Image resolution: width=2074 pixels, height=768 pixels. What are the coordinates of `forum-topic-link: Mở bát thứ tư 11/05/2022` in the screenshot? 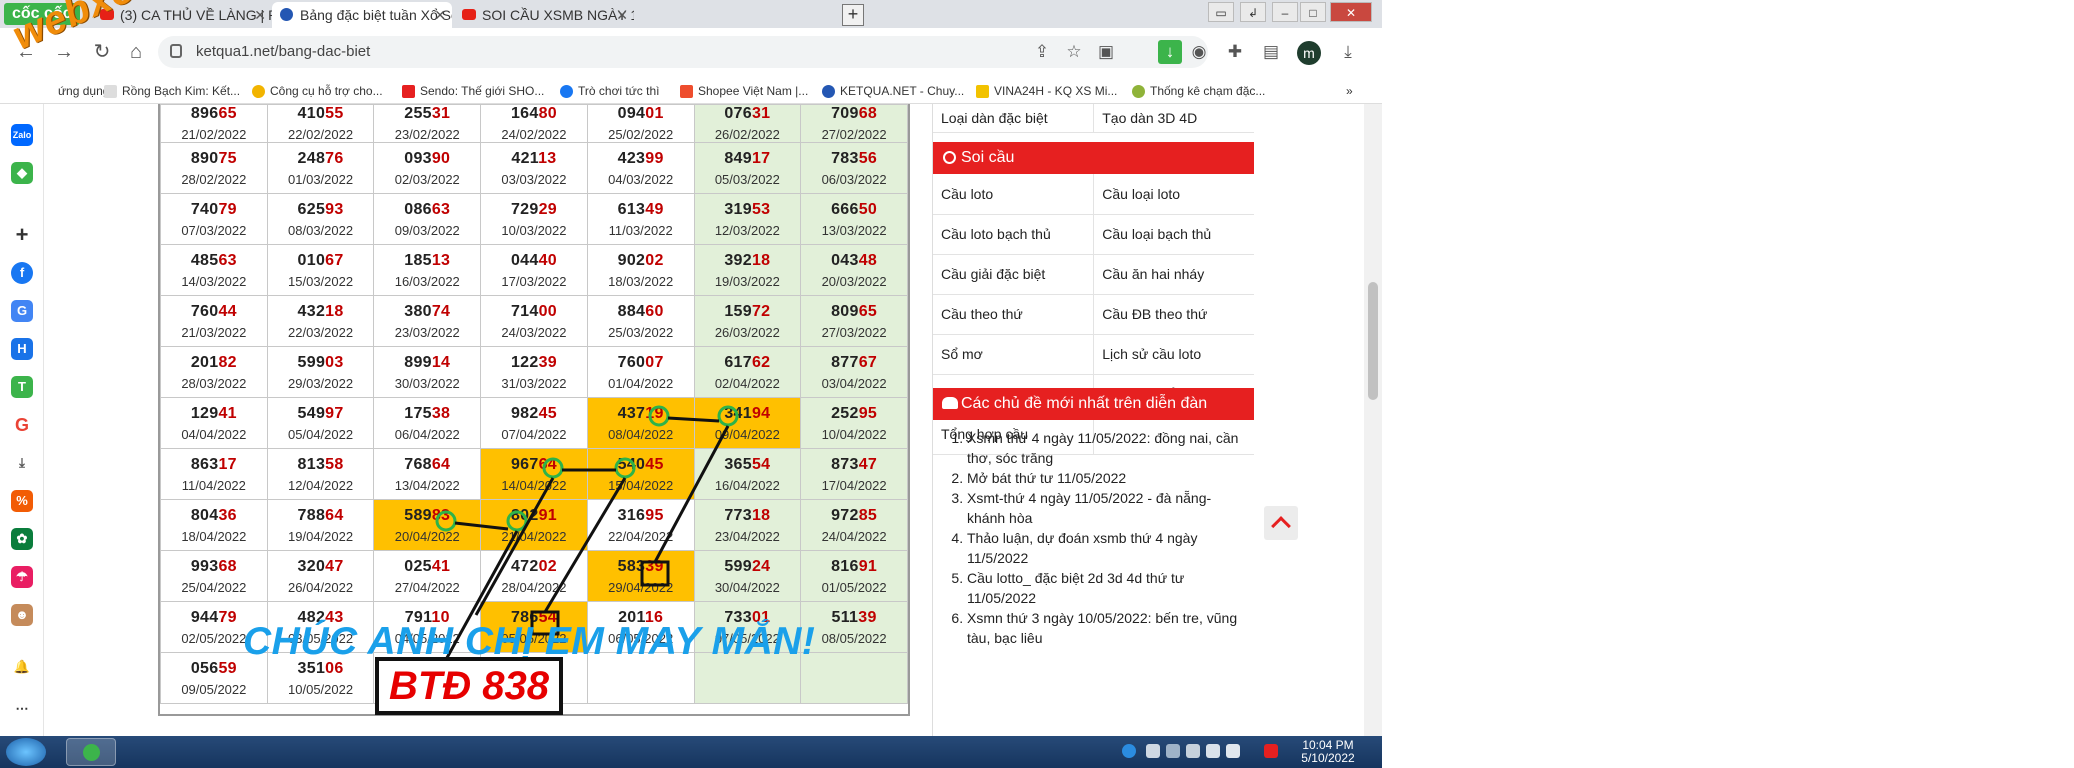 It's located at (1107, 478).